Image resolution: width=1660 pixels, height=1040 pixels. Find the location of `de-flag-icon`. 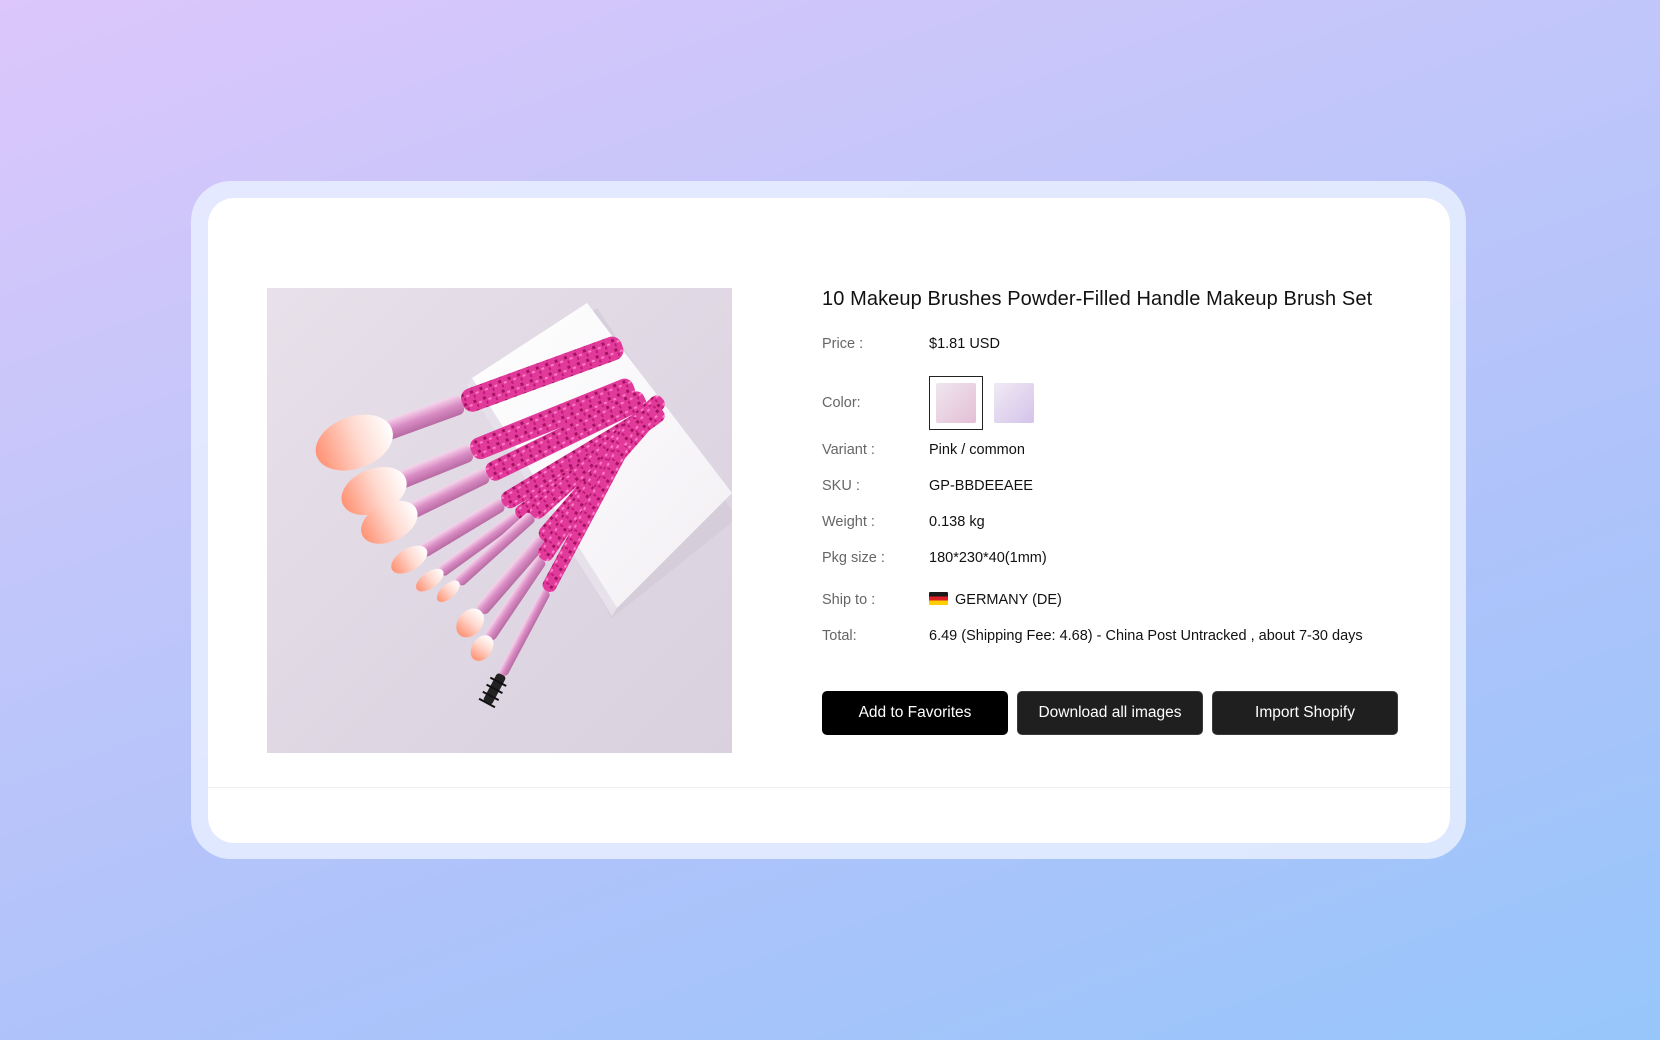

de-flag-icon is located at coordinates (938, 598).